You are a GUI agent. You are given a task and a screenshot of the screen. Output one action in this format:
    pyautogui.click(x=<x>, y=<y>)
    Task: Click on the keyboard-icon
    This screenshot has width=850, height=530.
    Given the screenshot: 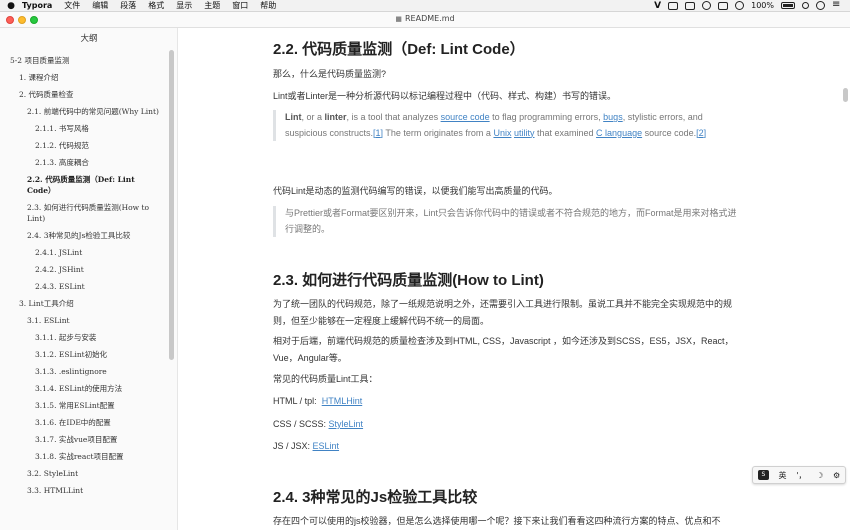 What is the action you would take?
    pyautogui.click(x=723, y=5)
    